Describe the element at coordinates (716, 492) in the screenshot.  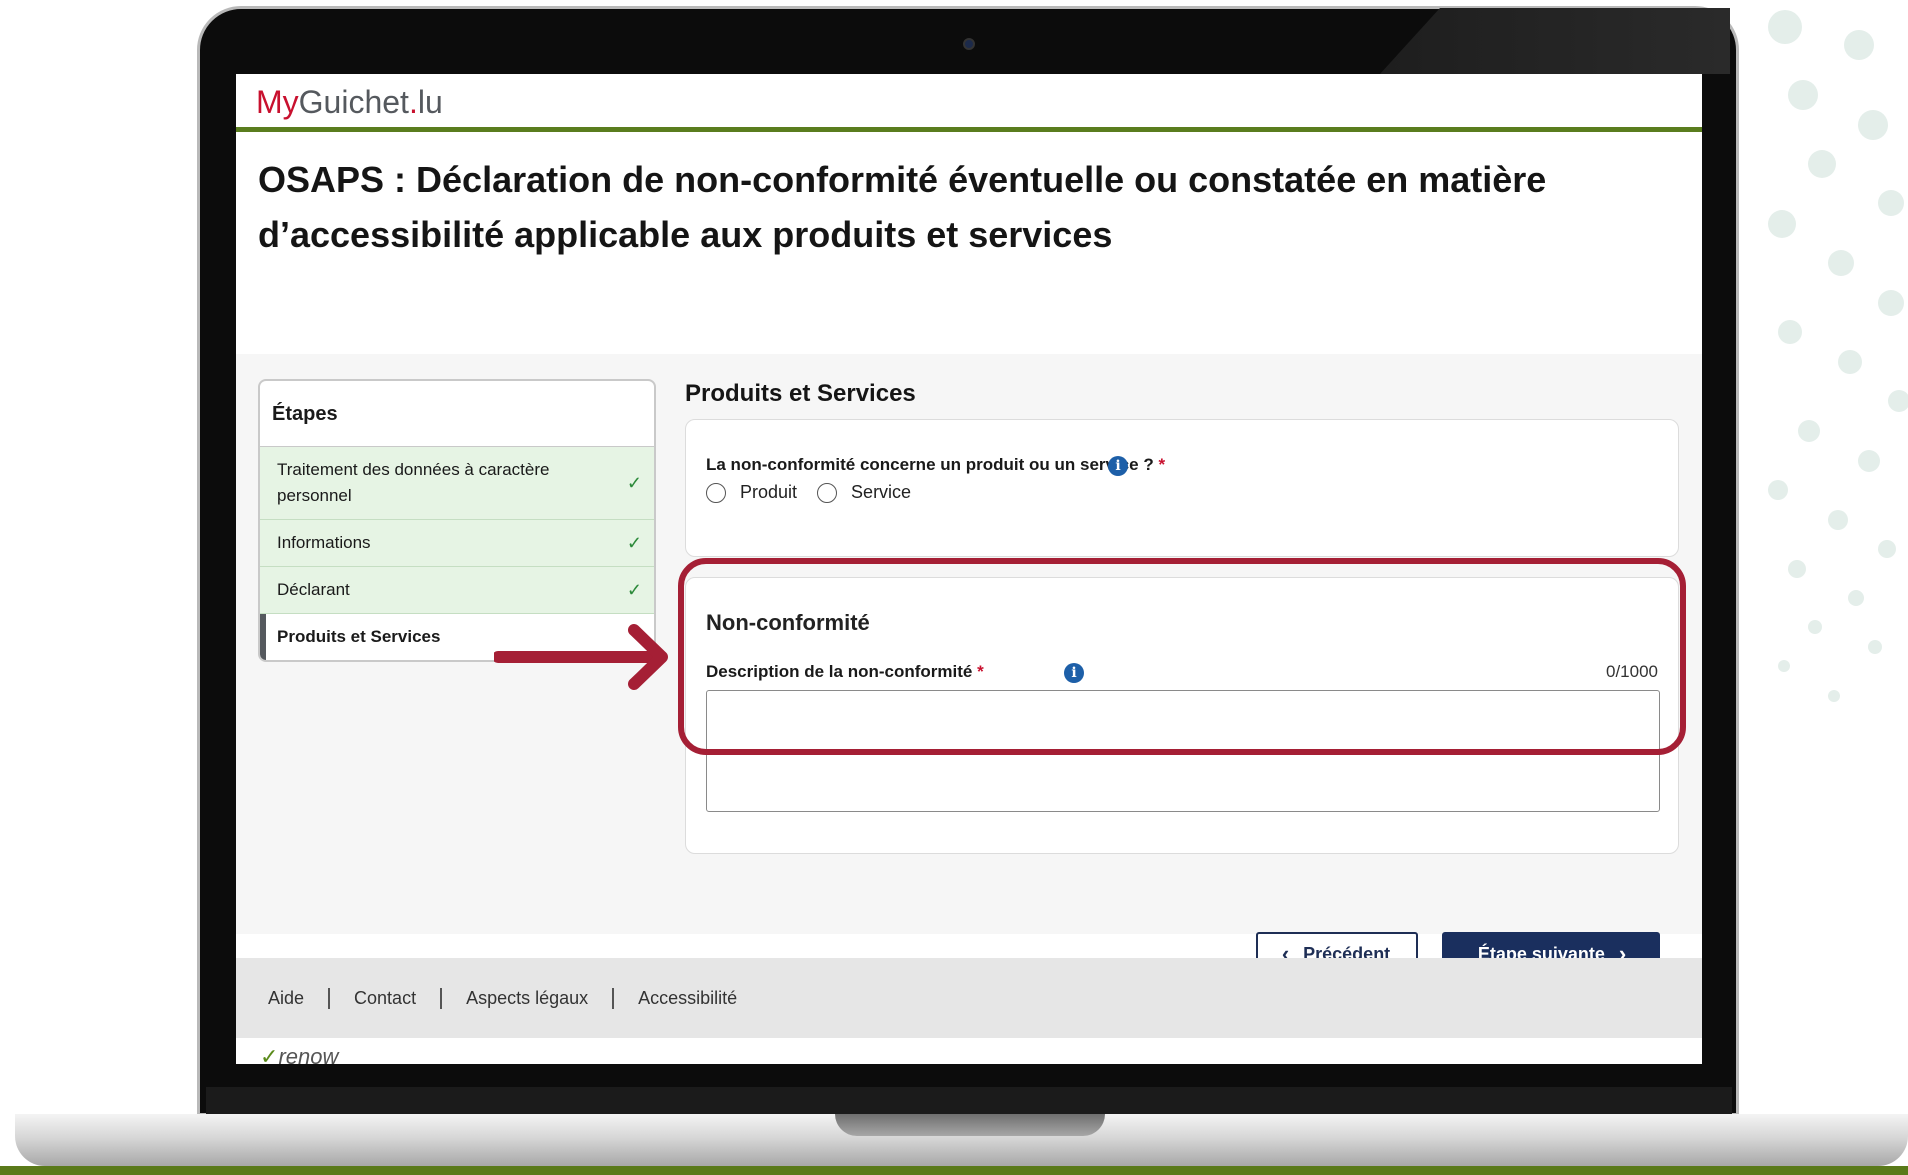
I see `radio-produit` at that location.